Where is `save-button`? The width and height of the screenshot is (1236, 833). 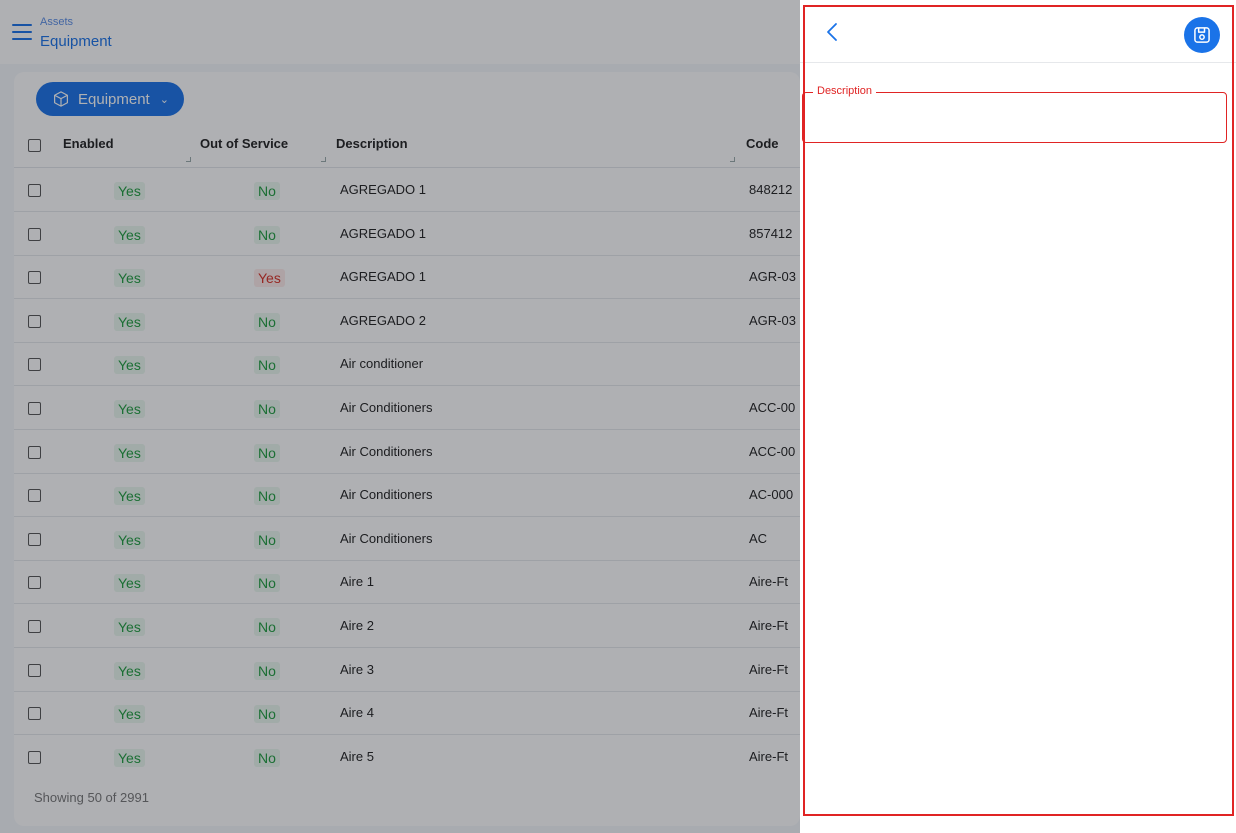
save-button is located at coordinates (1202, 35).